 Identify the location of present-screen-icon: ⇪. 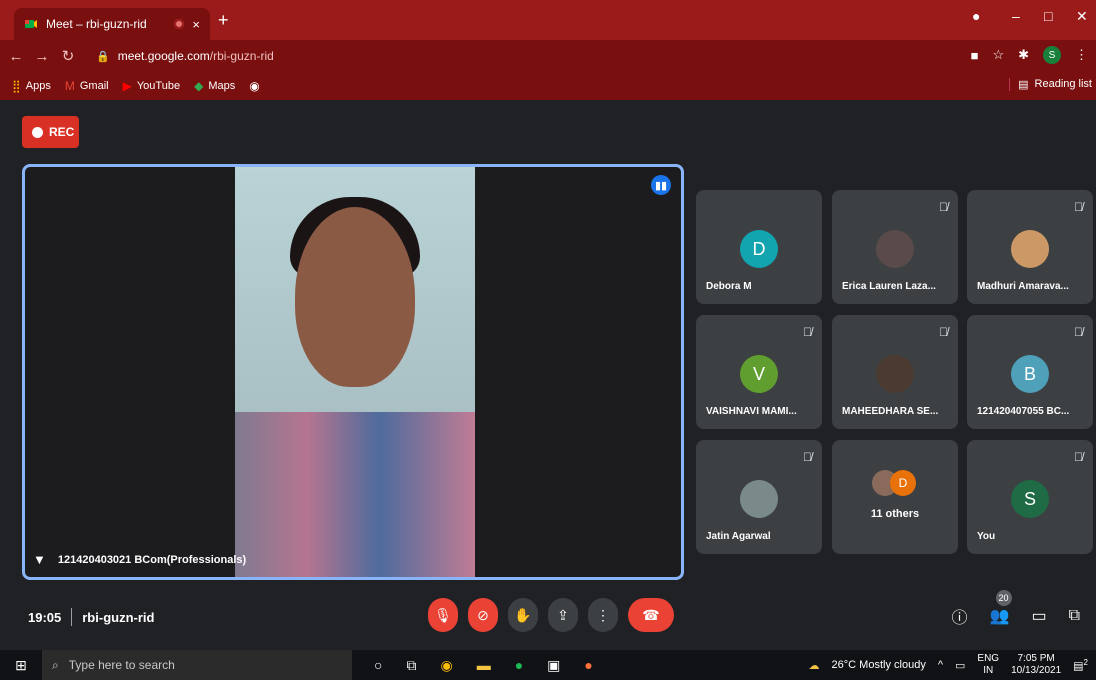
(563, 614).